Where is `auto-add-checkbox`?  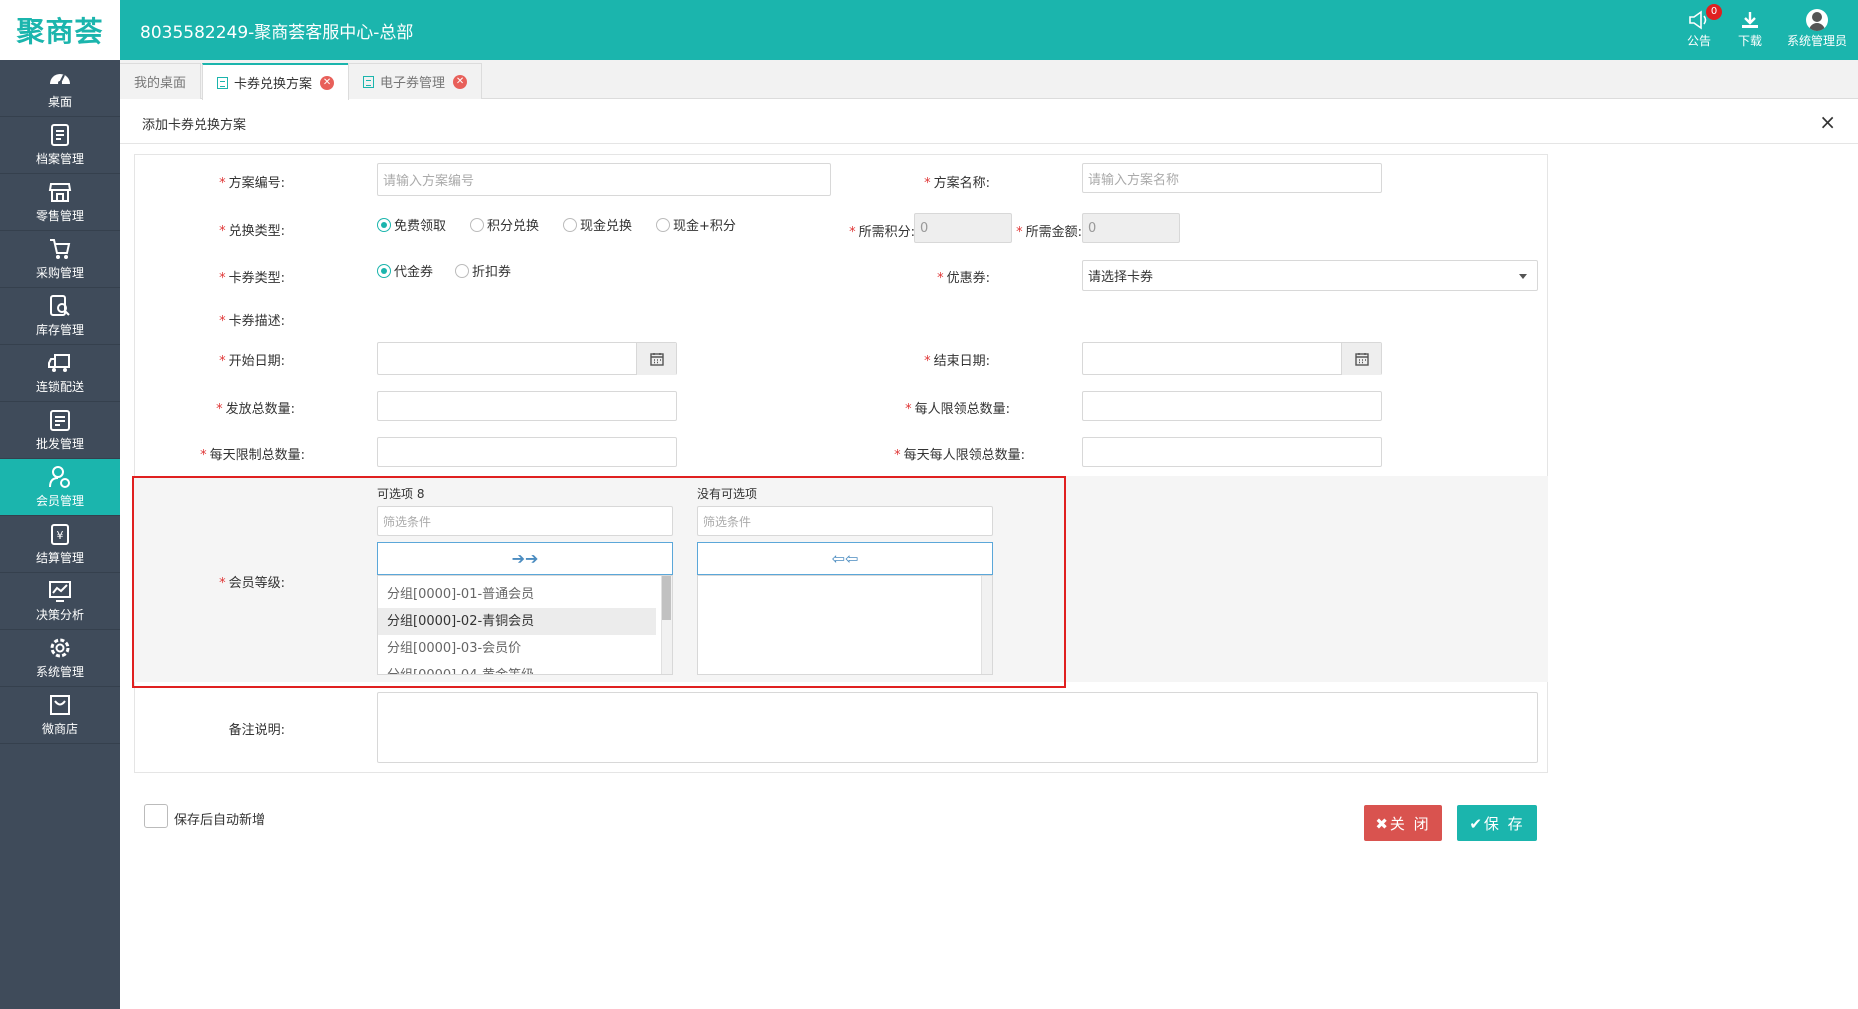
auto-add-checkbox is located at coordinates (156, 816).